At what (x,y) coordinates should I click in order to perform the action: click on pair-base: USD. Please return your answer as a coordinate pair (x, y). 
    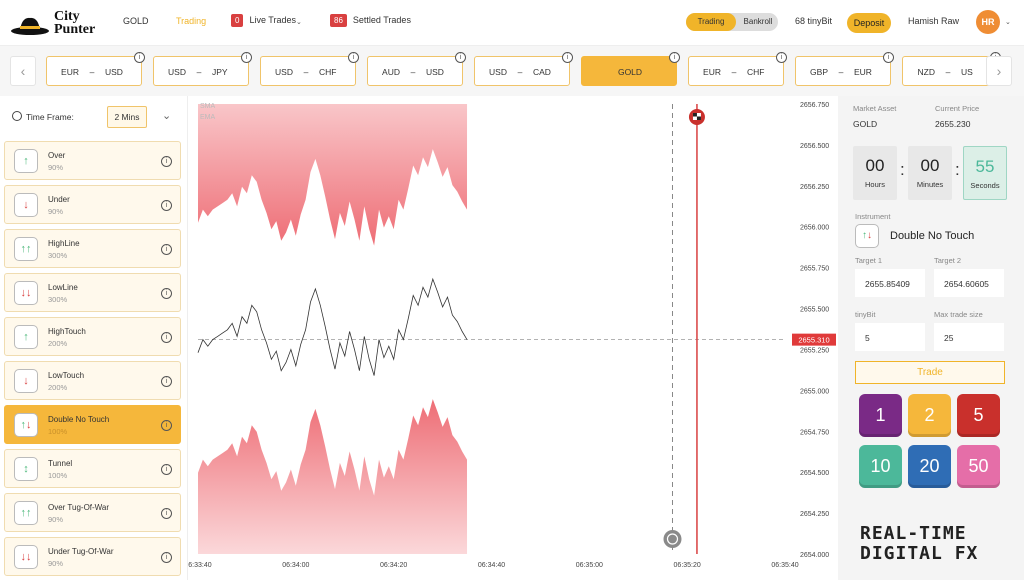
    Looking at the image, I should click on (498, 72).